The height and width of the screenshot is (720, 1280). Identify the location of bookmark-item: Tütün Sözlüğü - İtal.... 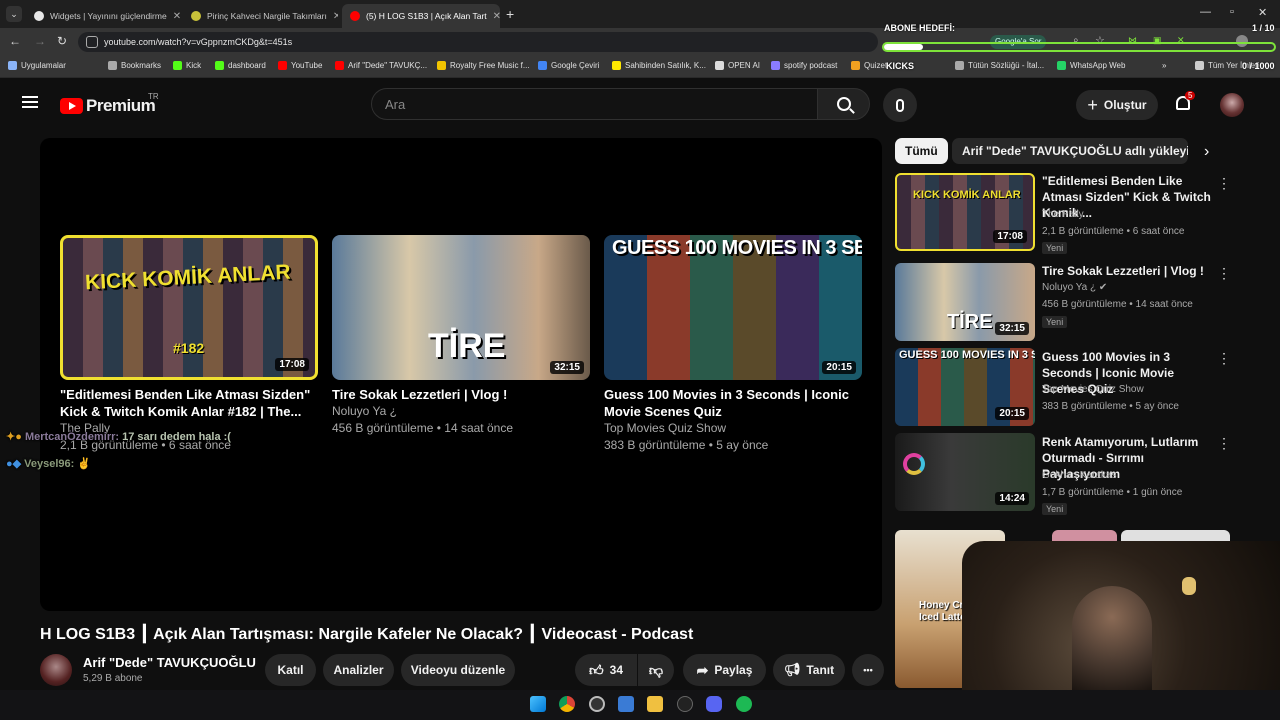
(999, 65).